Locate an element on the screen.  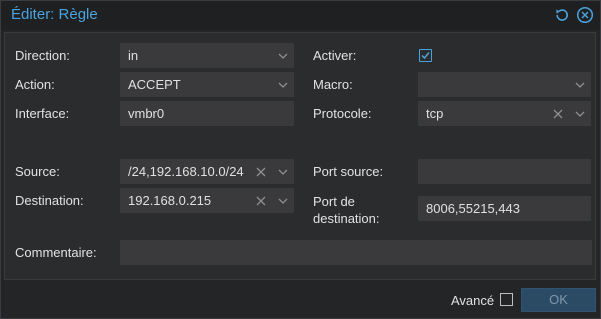
dest-port-label-line2: destination: is located at coordinates (346, 218).